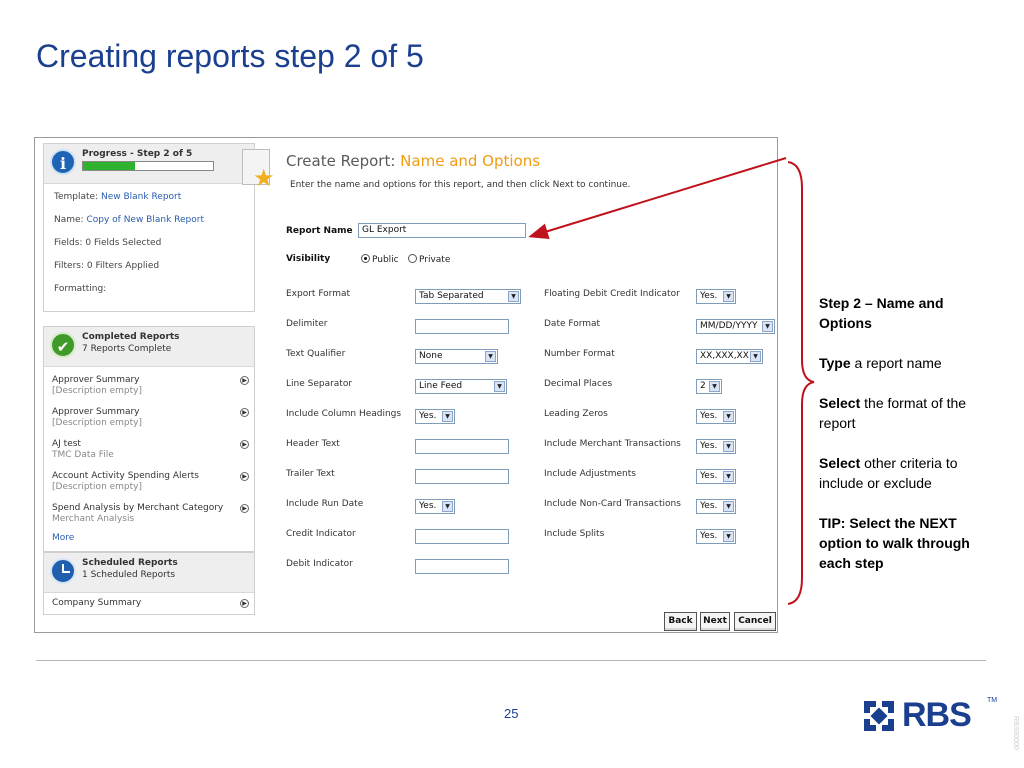 This screenshot has width=1024, height=768. Describe the element at coordinates (840, 463) in the screenshot. I see `note-select-criteria-bold: Select` at that location.